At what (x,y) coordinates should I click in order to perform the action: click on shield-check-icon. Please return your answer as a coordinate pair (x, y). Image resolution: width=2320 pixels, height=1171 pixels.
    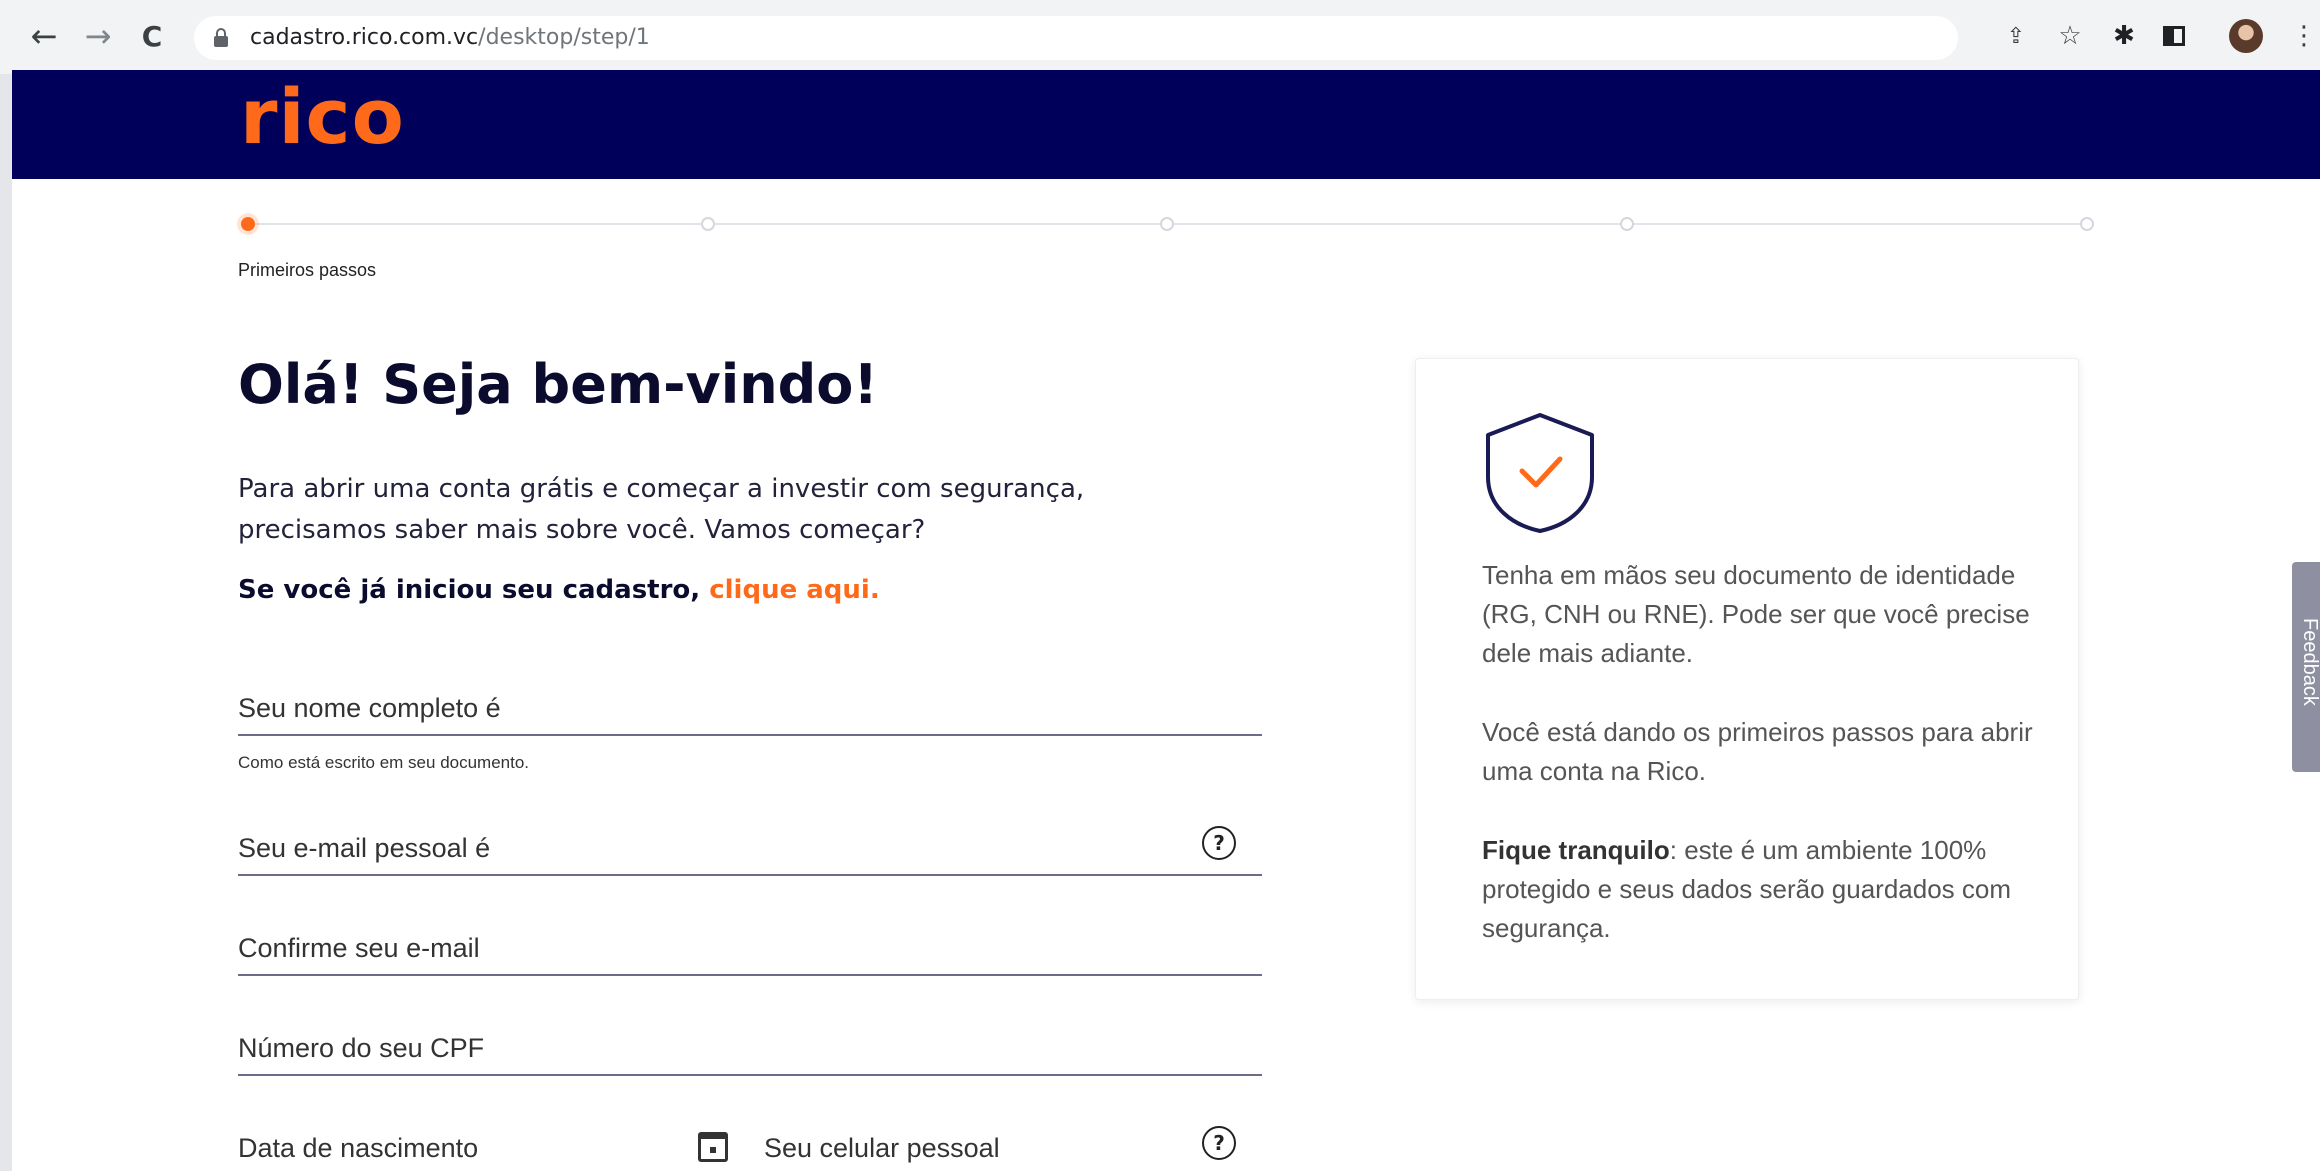
    Looking at the image, I should click on (1540, 473).